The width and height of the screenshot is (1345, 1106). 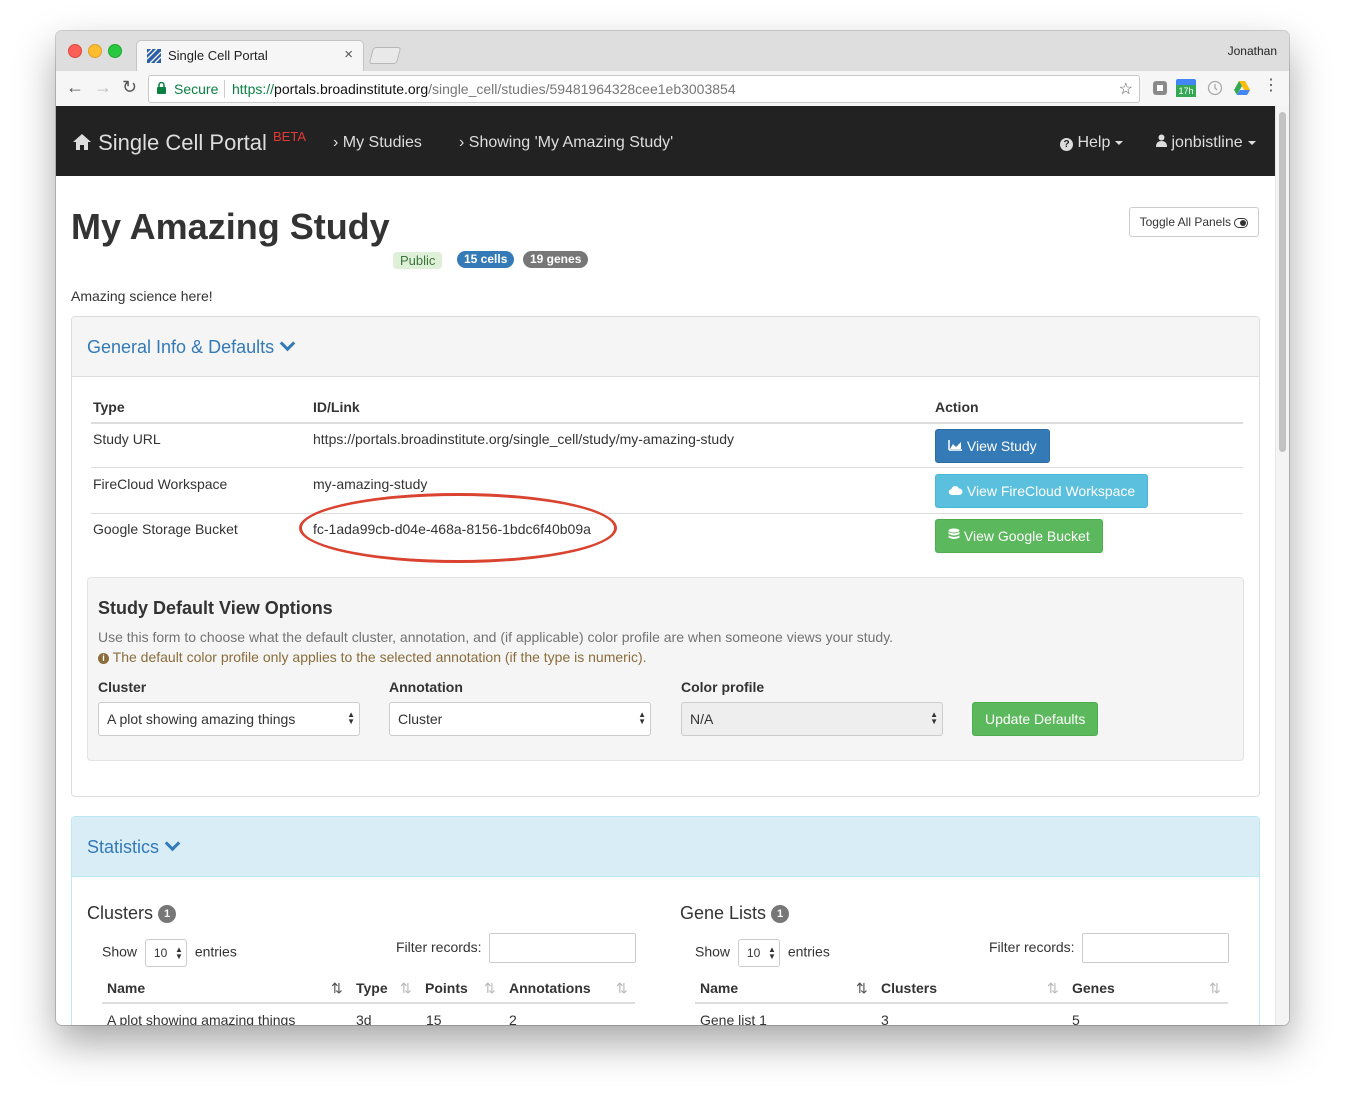 I want to click on color-profile-select-value: N/A, so click(x=702, y=719).